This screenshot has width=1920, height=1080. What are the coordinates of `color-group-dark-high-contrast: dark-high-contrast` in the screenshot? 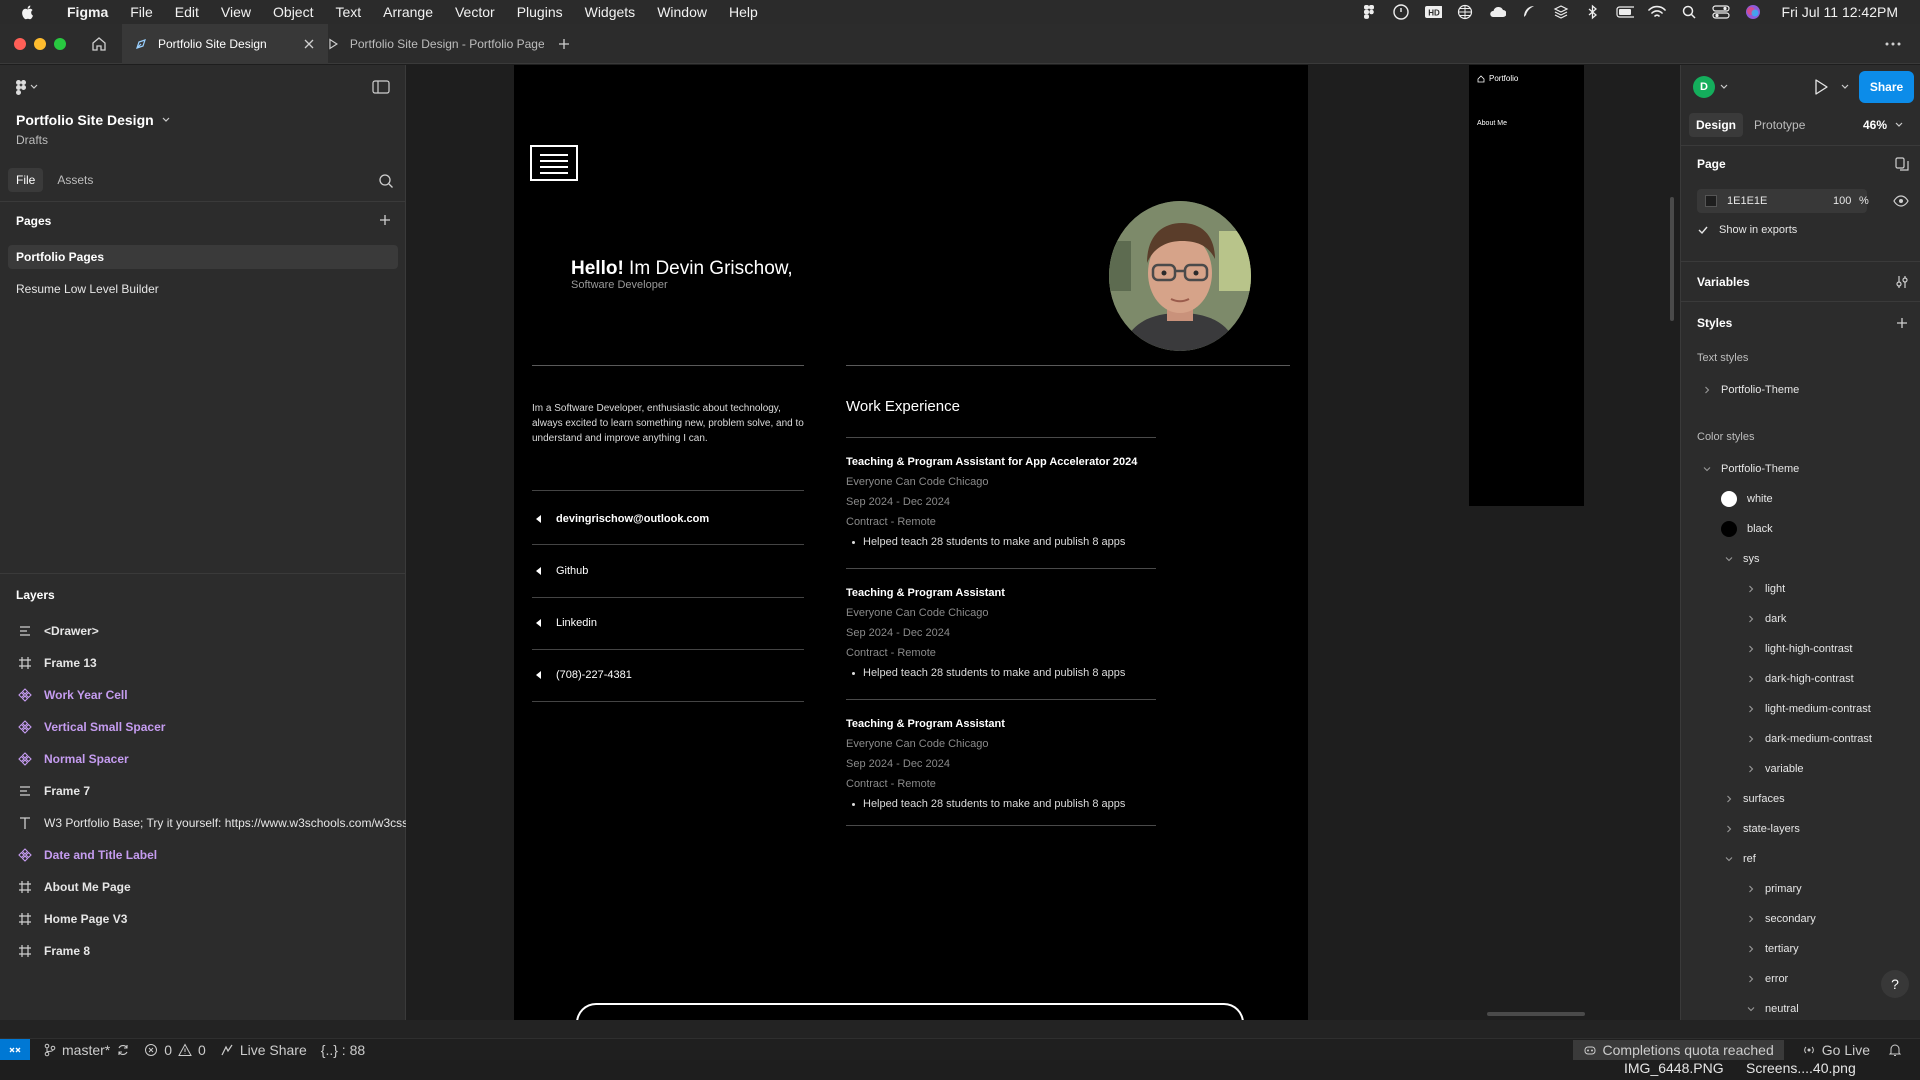 It's located at (1800, 679).